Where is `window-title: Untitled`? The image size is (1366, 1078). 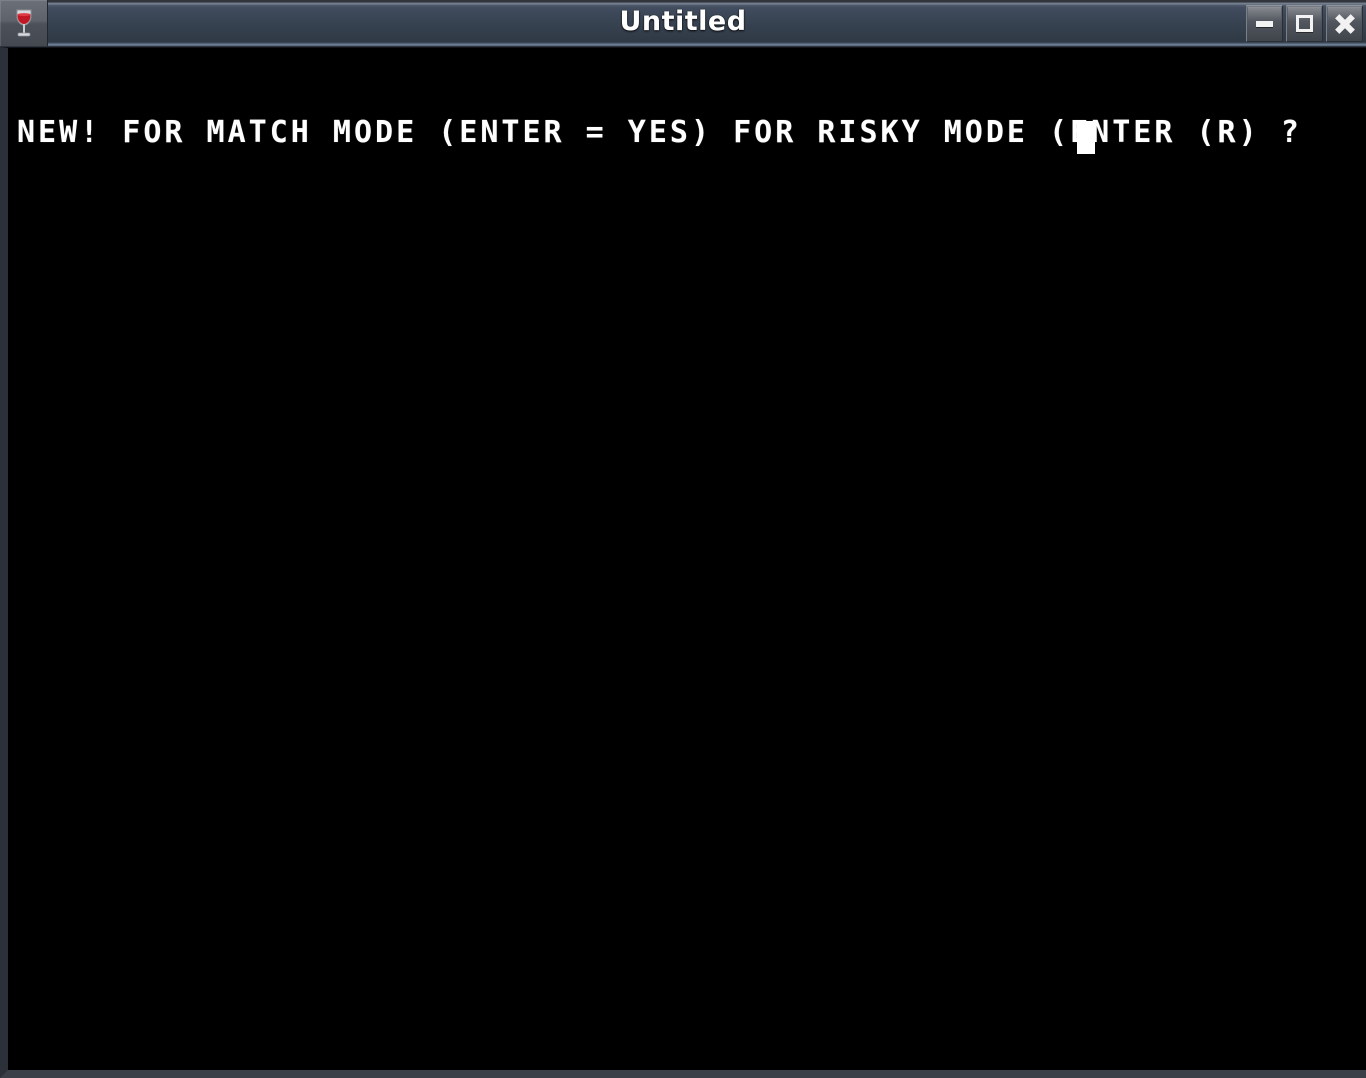
window-title: Untitled is located at coordinates (683, 21).